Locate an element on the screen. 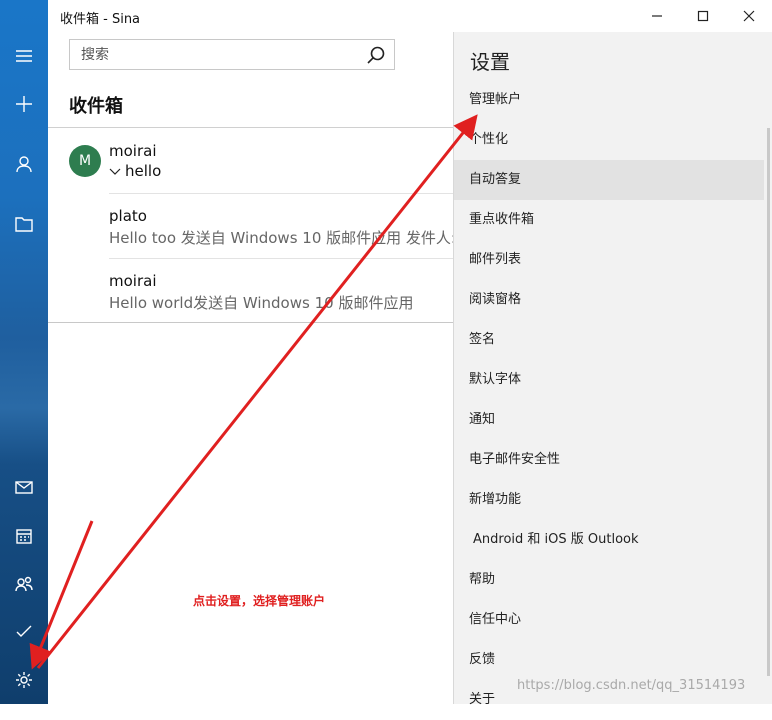 The width and height of the screenshot is (772, 720). settings-item-automatic-replies: 自动答复 is located at coordinates (609, 180).